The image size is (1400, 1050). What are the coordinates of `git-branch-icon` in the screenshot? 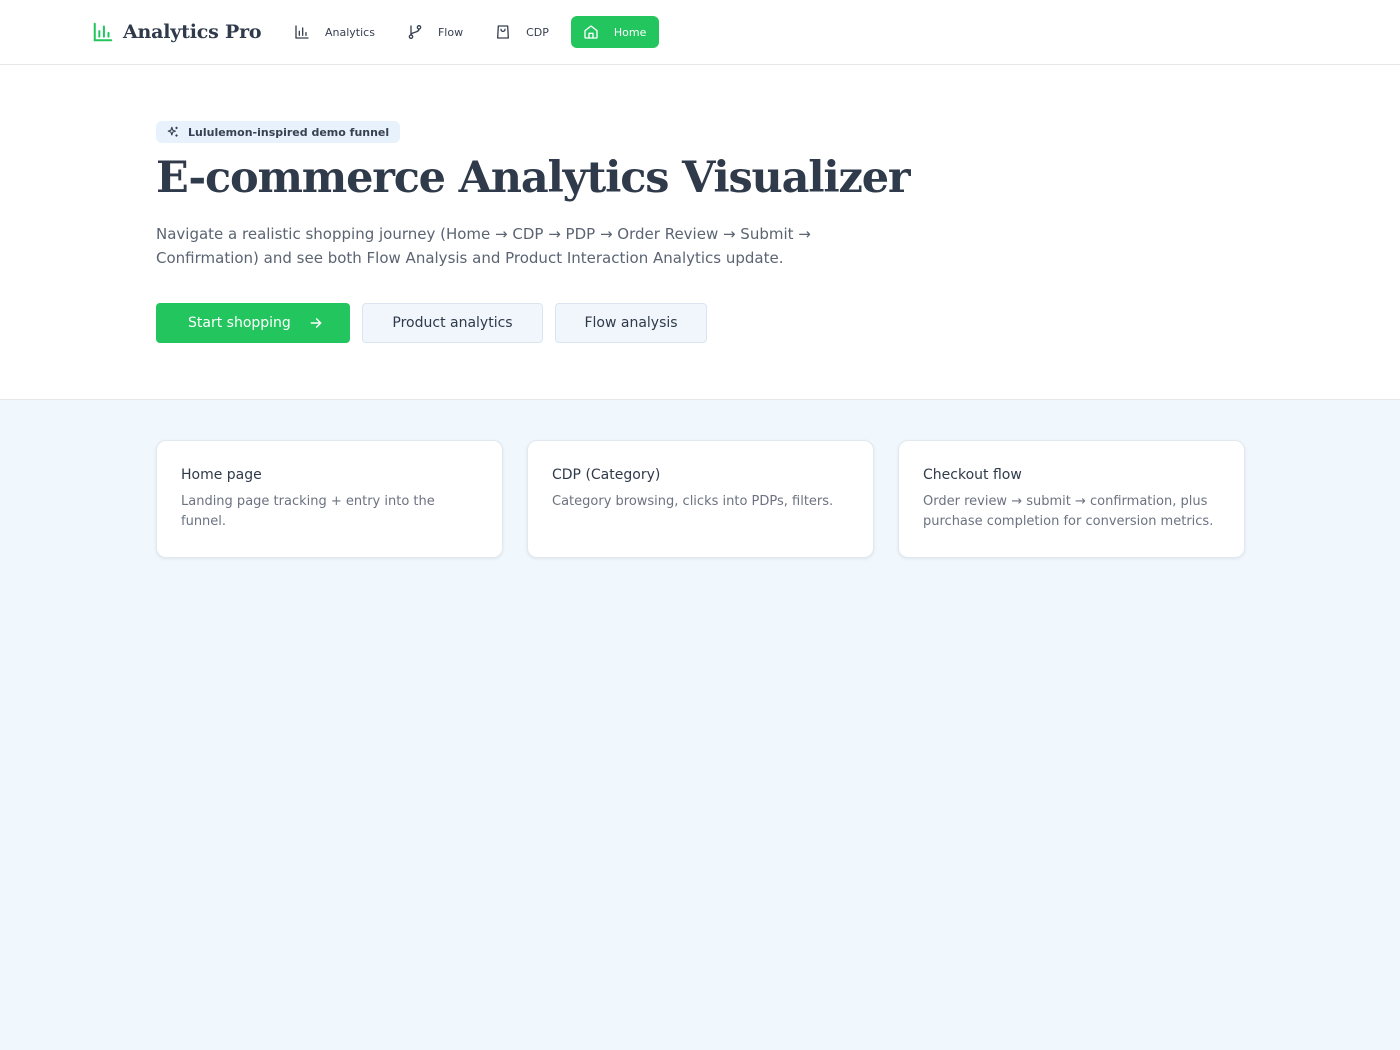 It's located at (415, 32).